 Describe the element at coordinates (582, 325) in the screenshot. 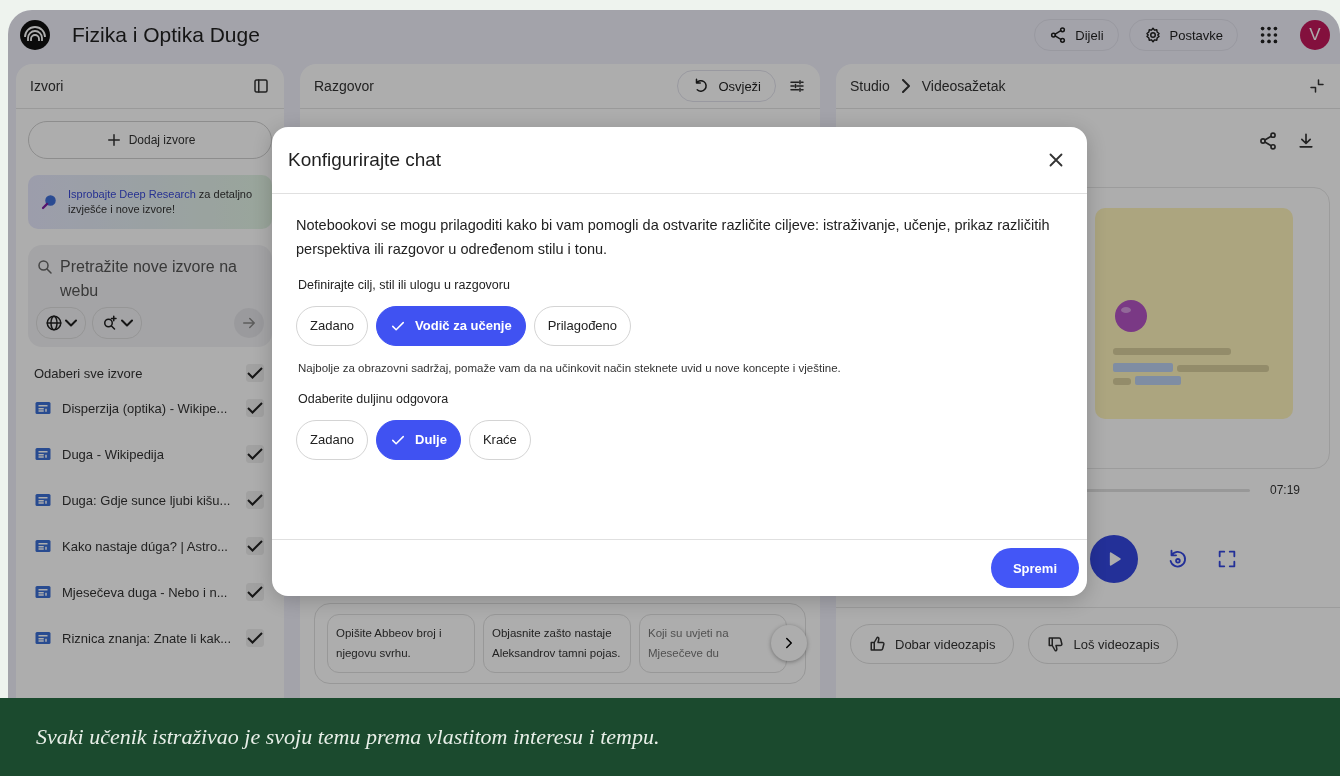

I see `option-chip: Prilagođeno` at that location.